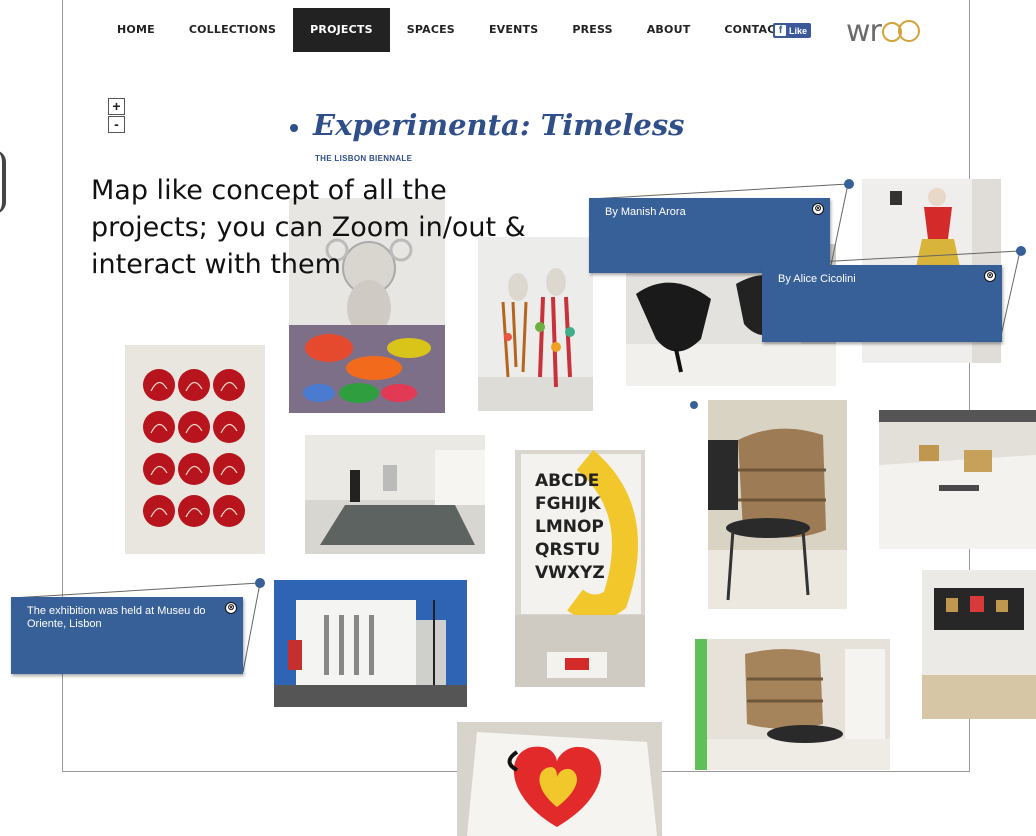 This screenshot has width=1036, height=836. What do you see at coordinates (370, 643) in the screenshot?
I see `photo-tile-museum-building` at bounding box center [370, 643].